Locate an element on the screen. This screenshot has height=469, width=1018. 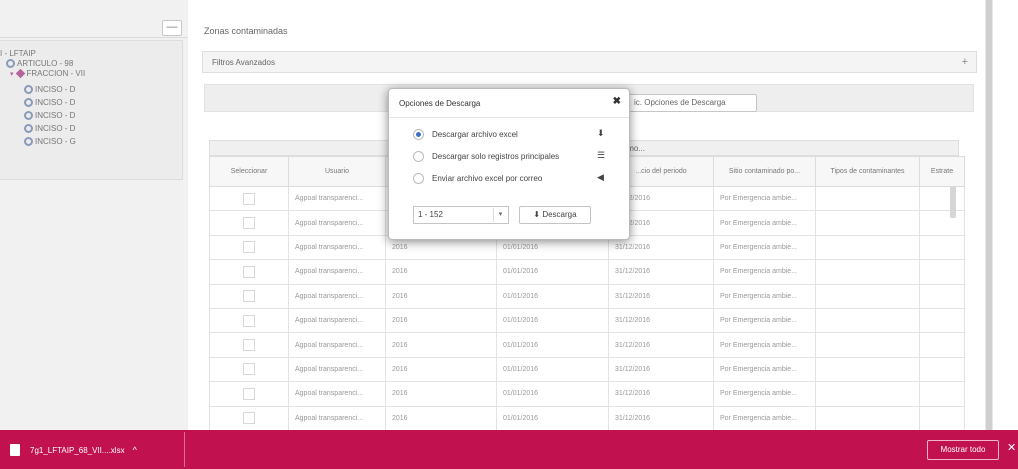
chevron-down-icon: ▾ is located at coordinates (500, 215).